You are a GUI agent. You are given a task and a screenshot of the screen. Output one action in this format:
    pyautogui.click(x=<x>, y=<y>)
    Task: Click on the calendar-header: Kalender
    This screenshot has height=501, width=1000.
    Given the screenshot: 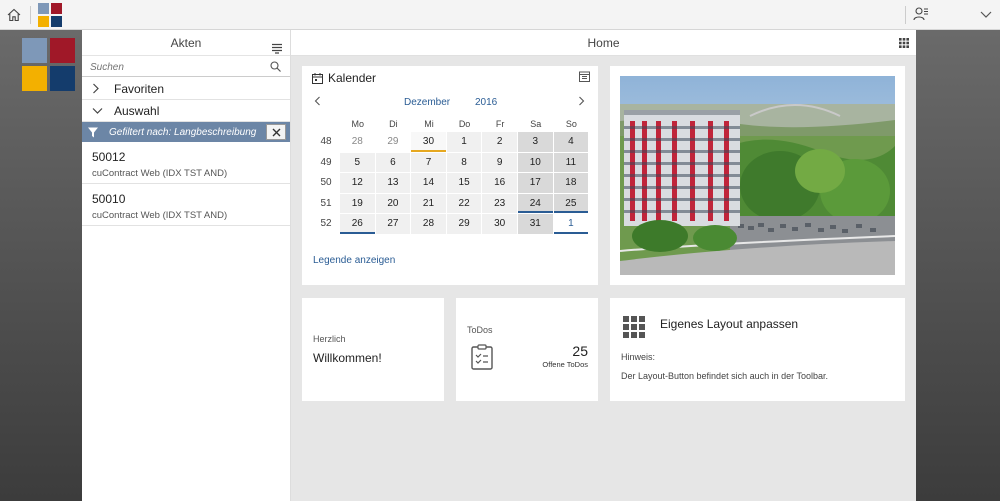 What is the action you would take?
    pyautogui.click(x=344, y=78)
    